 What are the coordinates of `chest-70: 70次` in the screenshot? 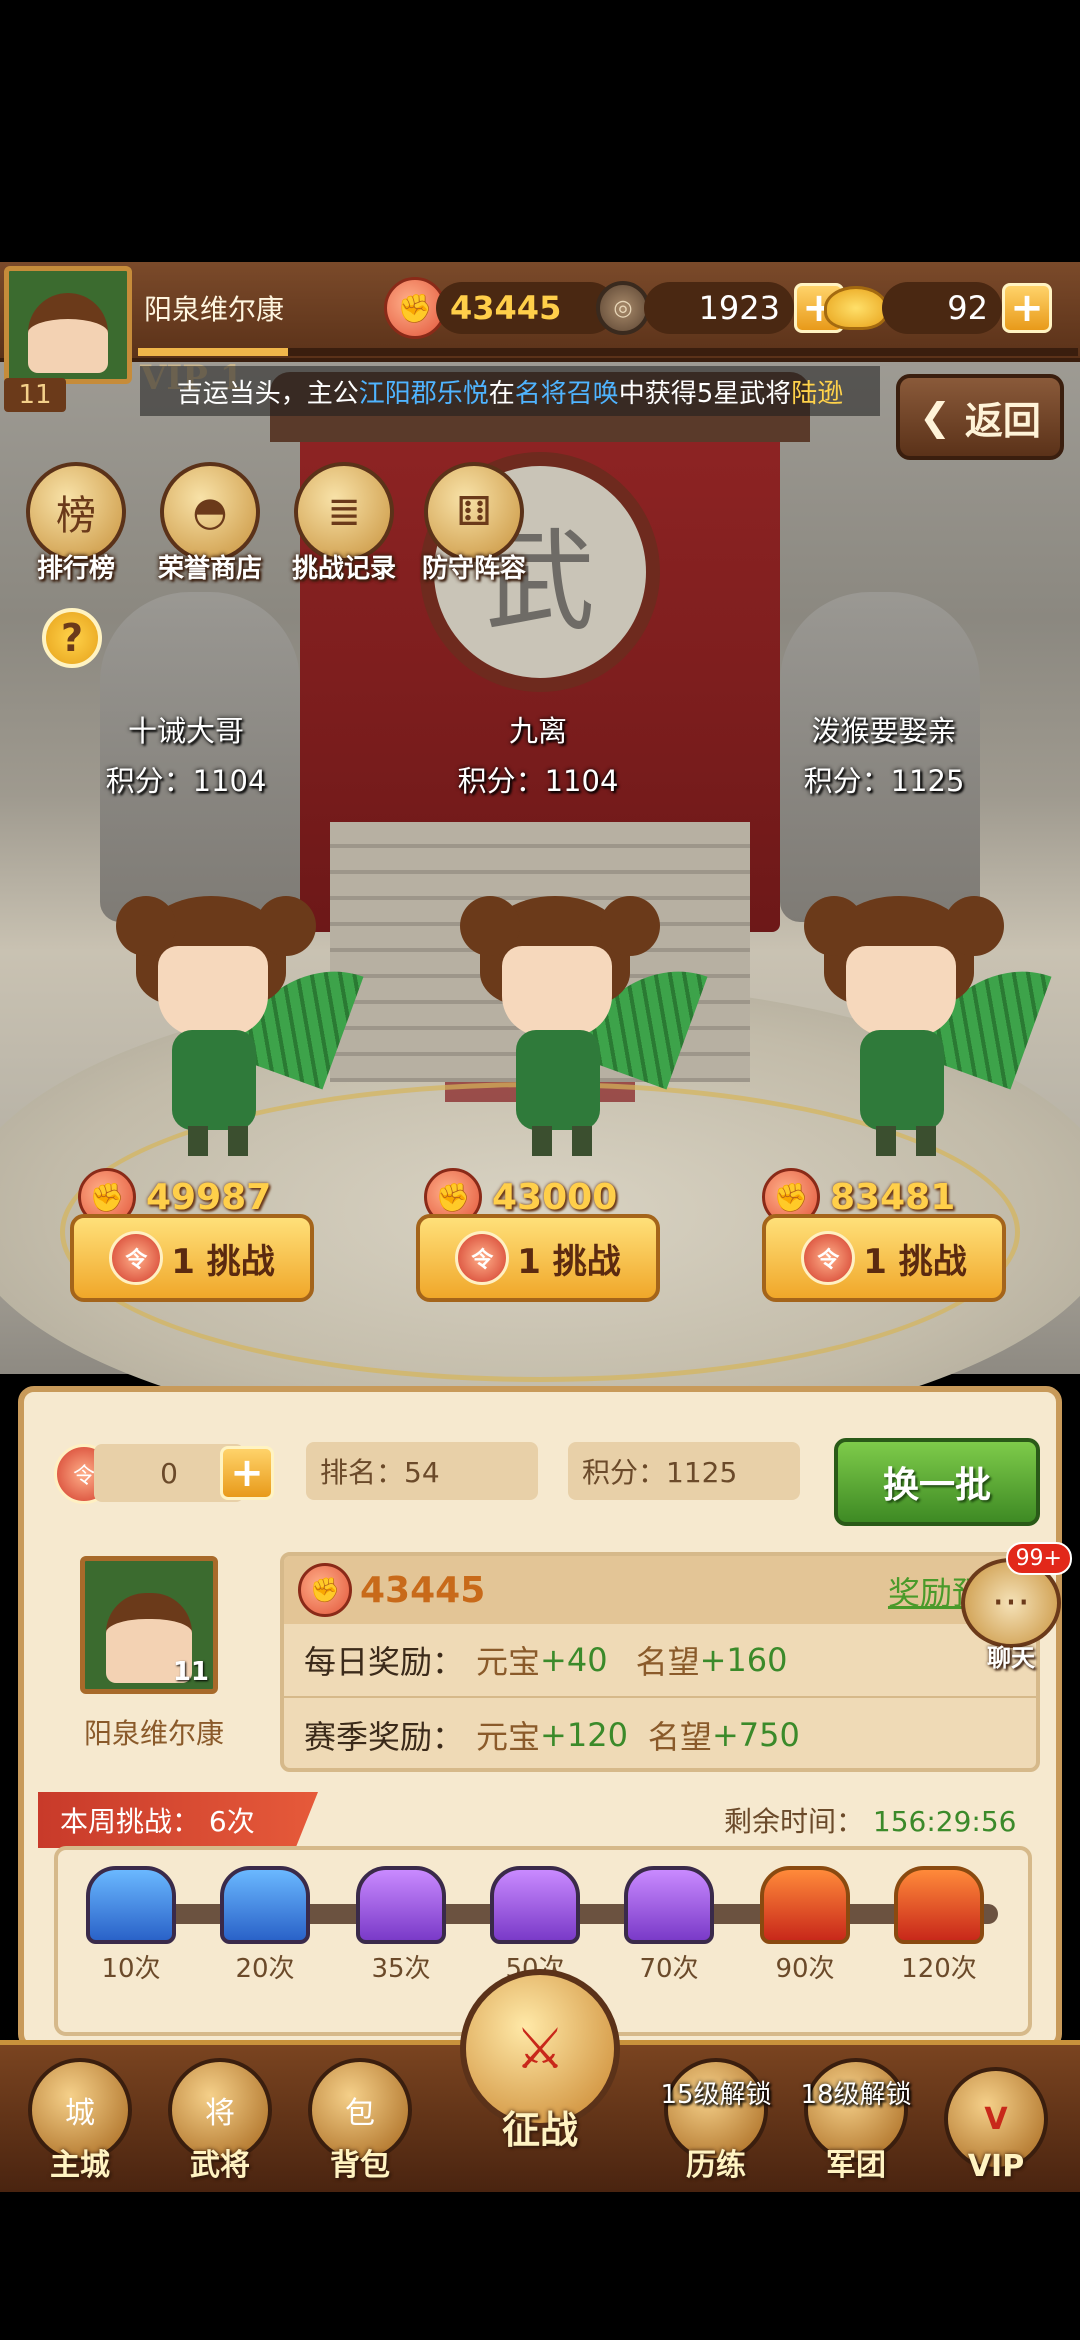 It's located at (669, 1925).